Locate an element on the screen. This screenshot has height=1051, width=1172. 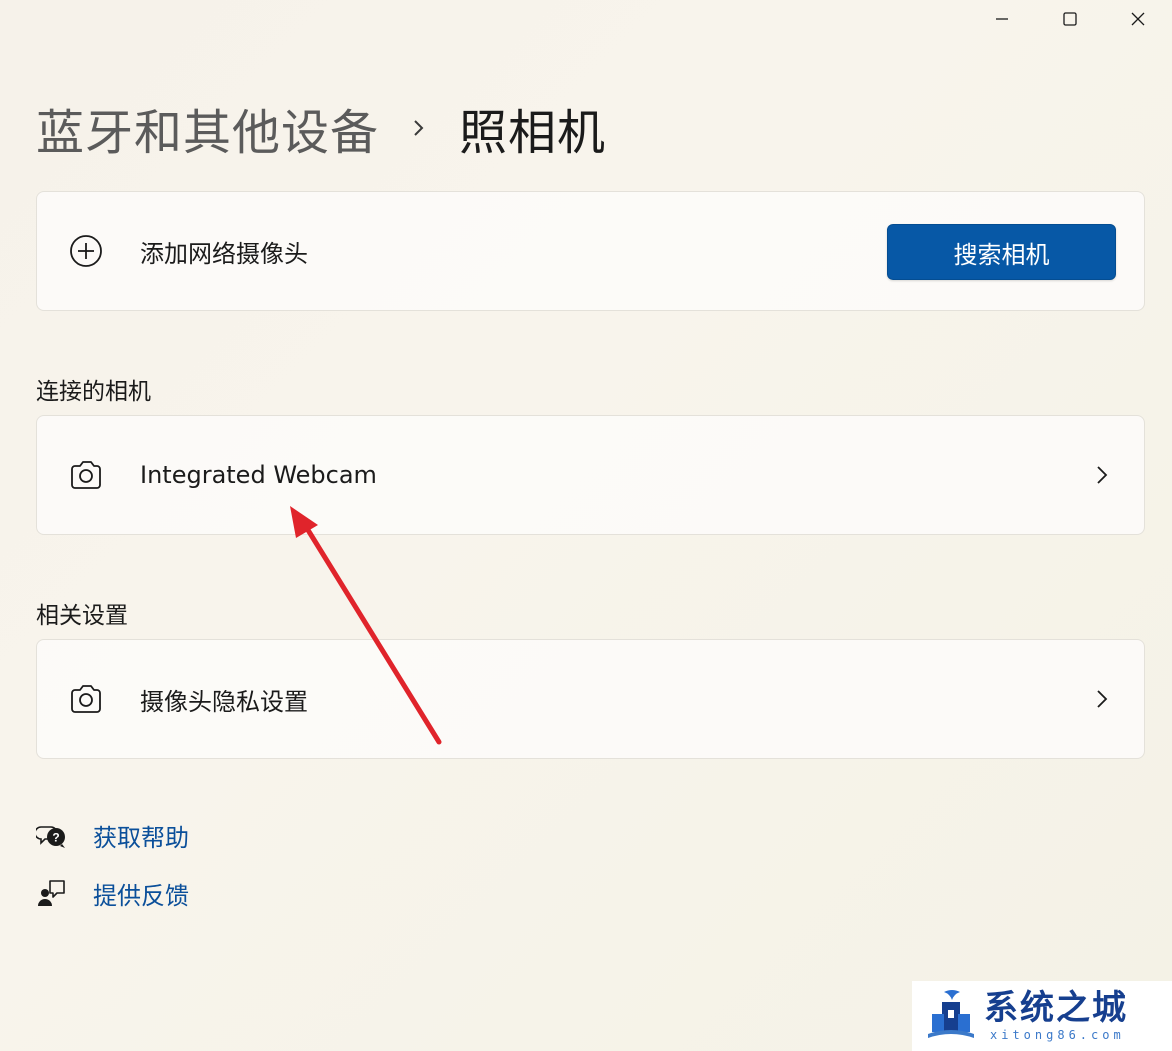
watermark-title: 系统之城 is located at coordinates (1056, 1008).